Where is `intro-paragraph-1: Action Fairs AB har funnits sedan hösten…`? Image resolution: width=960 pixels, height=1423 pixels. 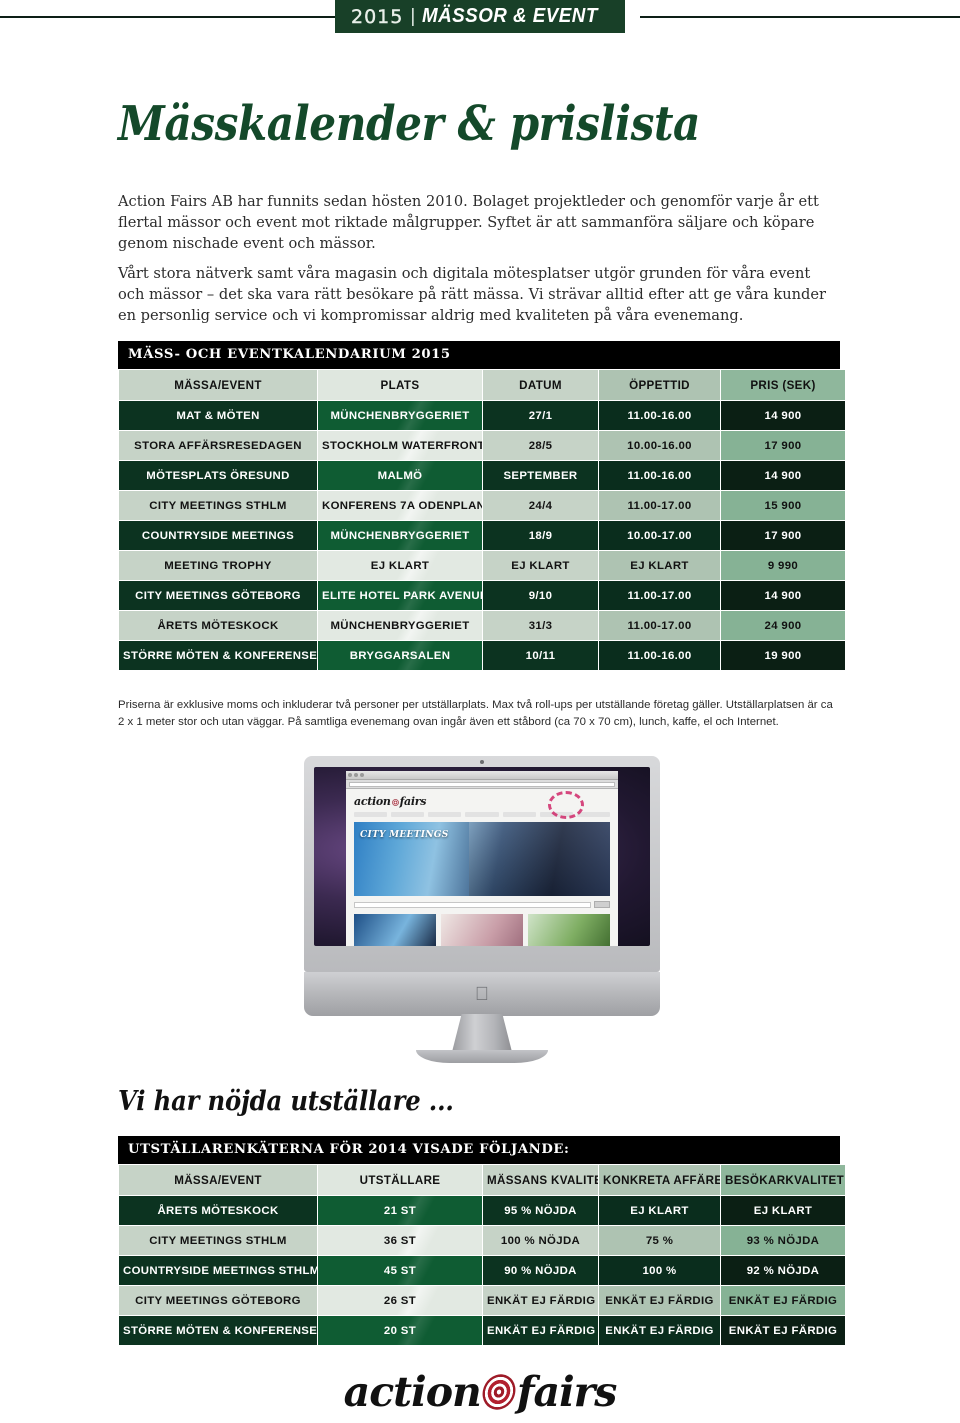
intro-paragraph-1: Action Fairs AB har funnits sedan hösten… is located at coordinates (468, 222).